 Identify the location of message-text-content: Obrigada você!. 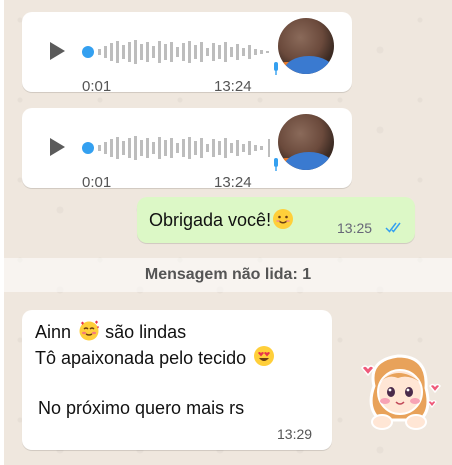
(210, 220).